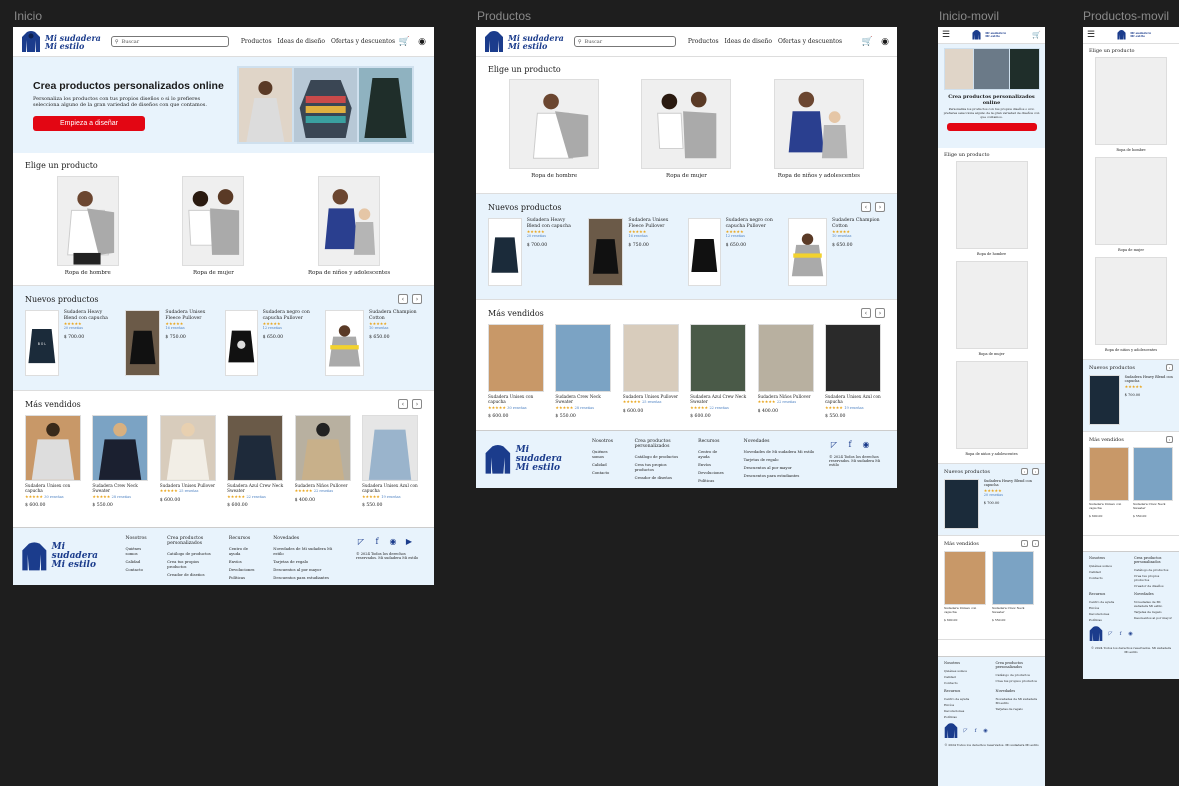  What do you see at coordinates (169, 41) in the screenshot?
I see `search-input: ⚲ Buscar` at bounding box center [169, 41].